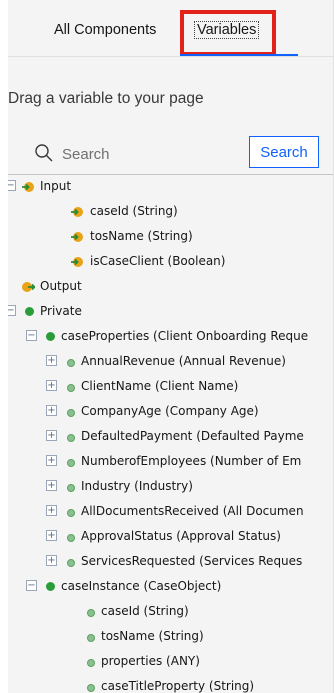 The height and width of the screenshot is (693, 334). Describe the element at coordinates (105, 30) in the screenshot. I see `tab-all-components: All Components` at that location.